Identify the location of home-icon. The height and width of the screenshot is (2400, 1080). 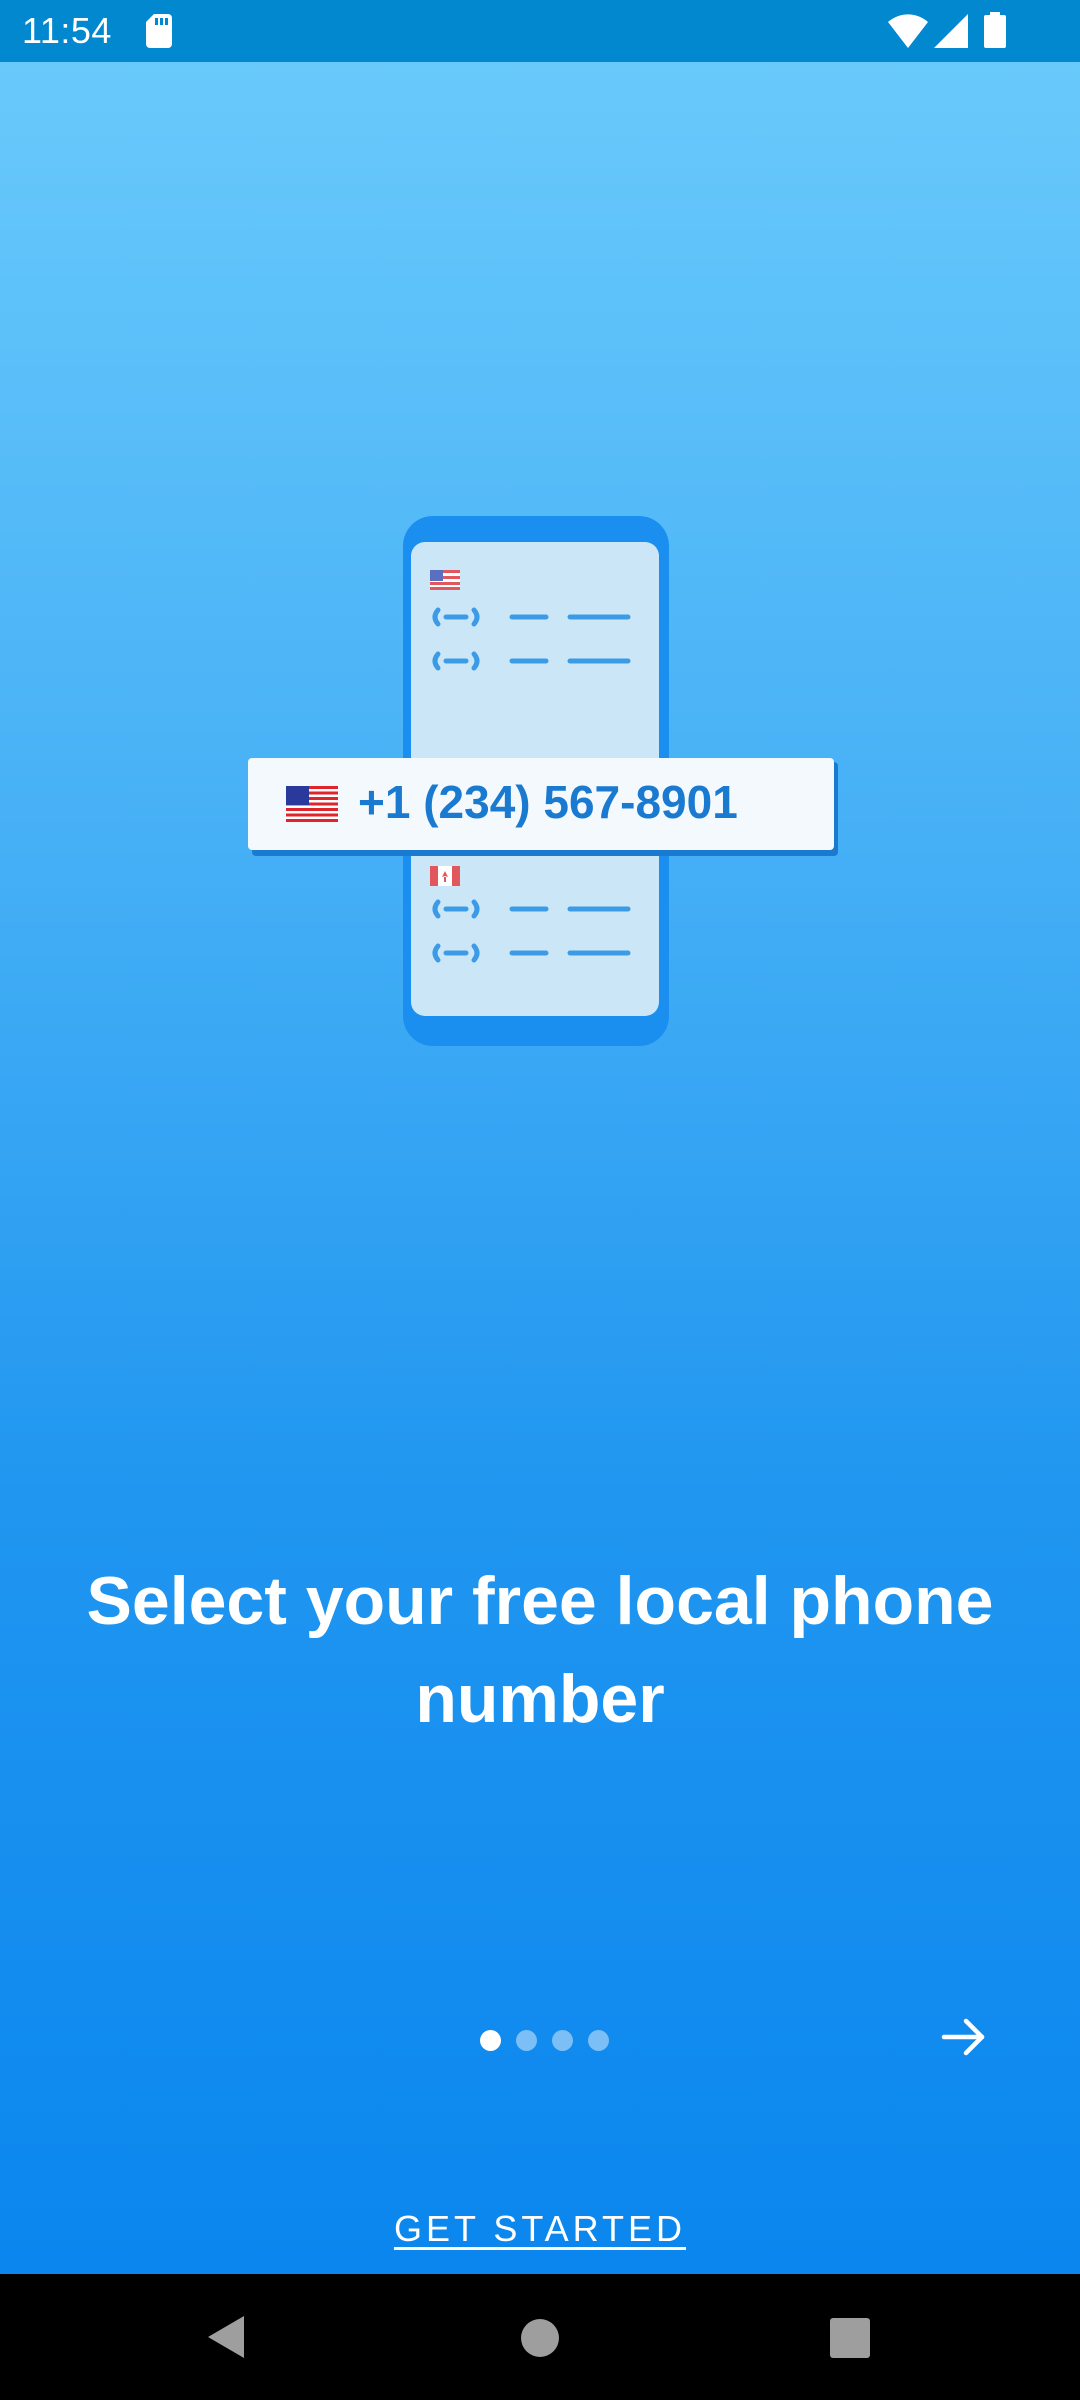
(540, 2340).